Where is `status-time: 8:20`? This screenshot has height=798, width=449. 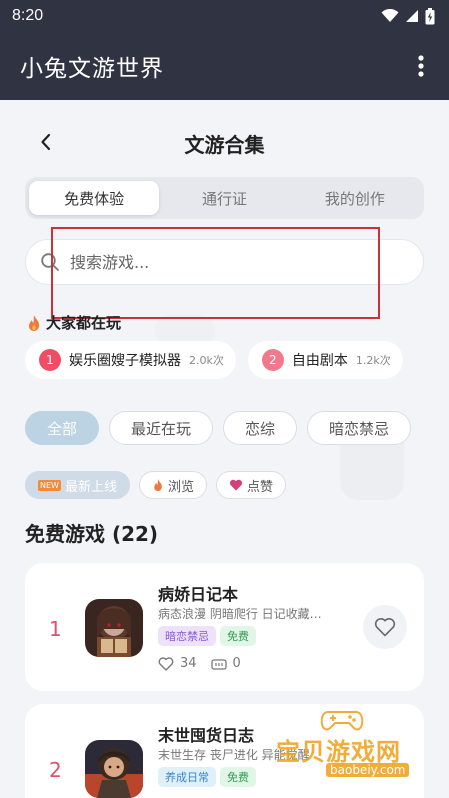
status-time: 8:20 is located at coordinates (28, 15).